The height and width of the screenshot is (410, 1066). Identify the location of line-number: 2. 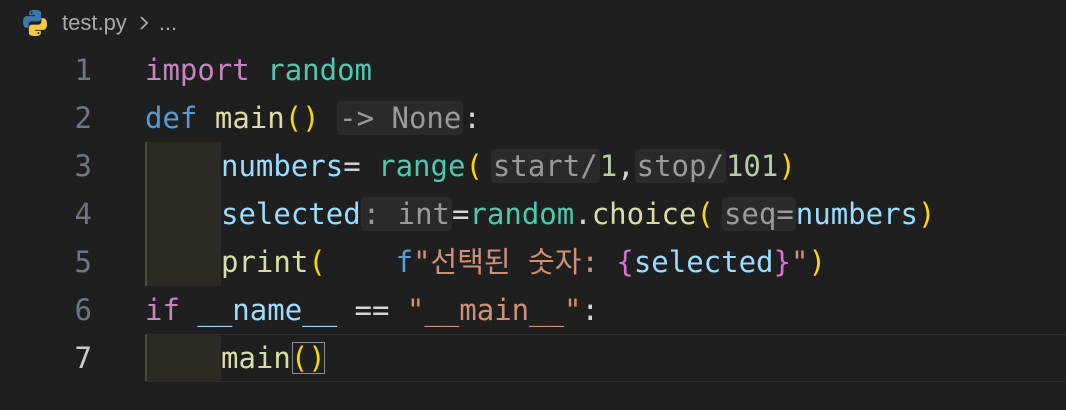
(83, 118).